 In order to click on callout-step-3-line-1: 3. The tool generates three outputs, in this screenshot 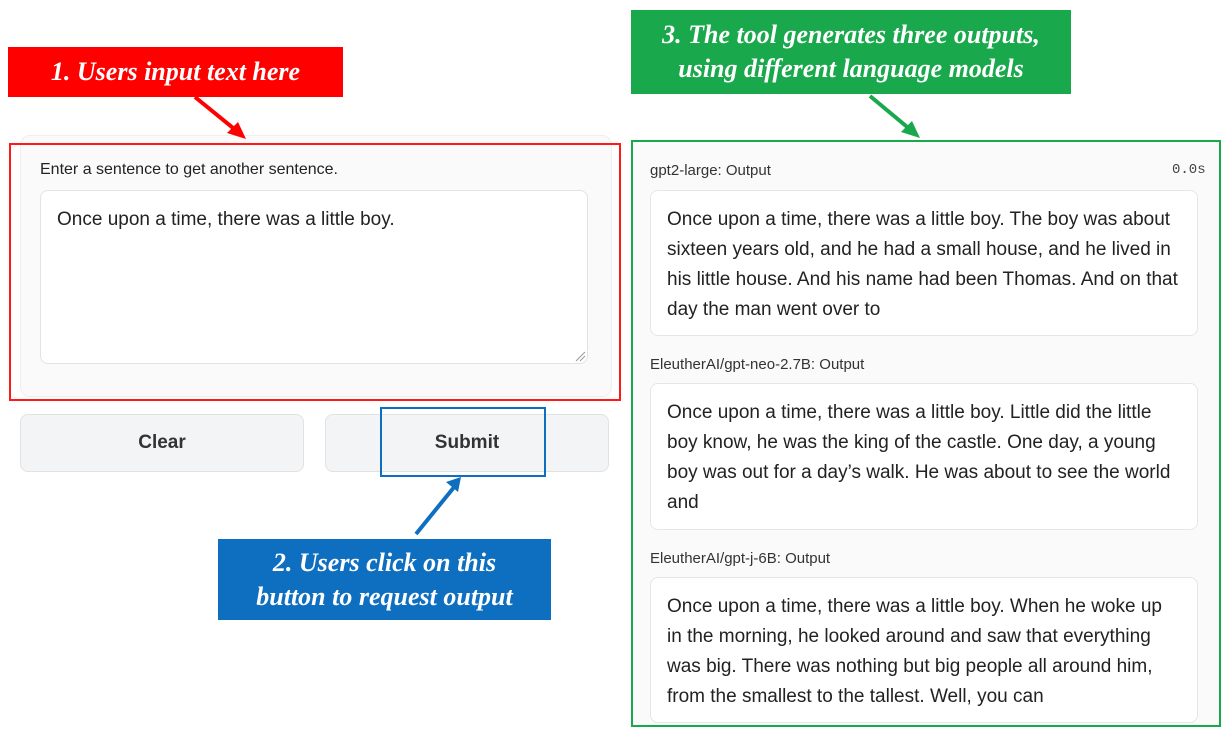, I will do `click(851, 34)`.